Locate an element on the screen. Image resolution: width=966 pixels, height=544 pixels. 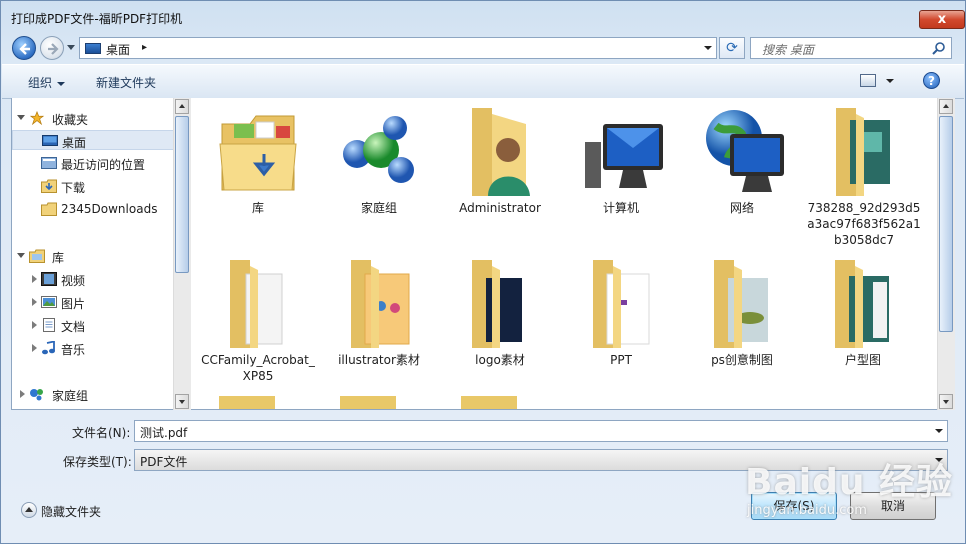
file-list-scrollbar is located at coordinates (946, 254).